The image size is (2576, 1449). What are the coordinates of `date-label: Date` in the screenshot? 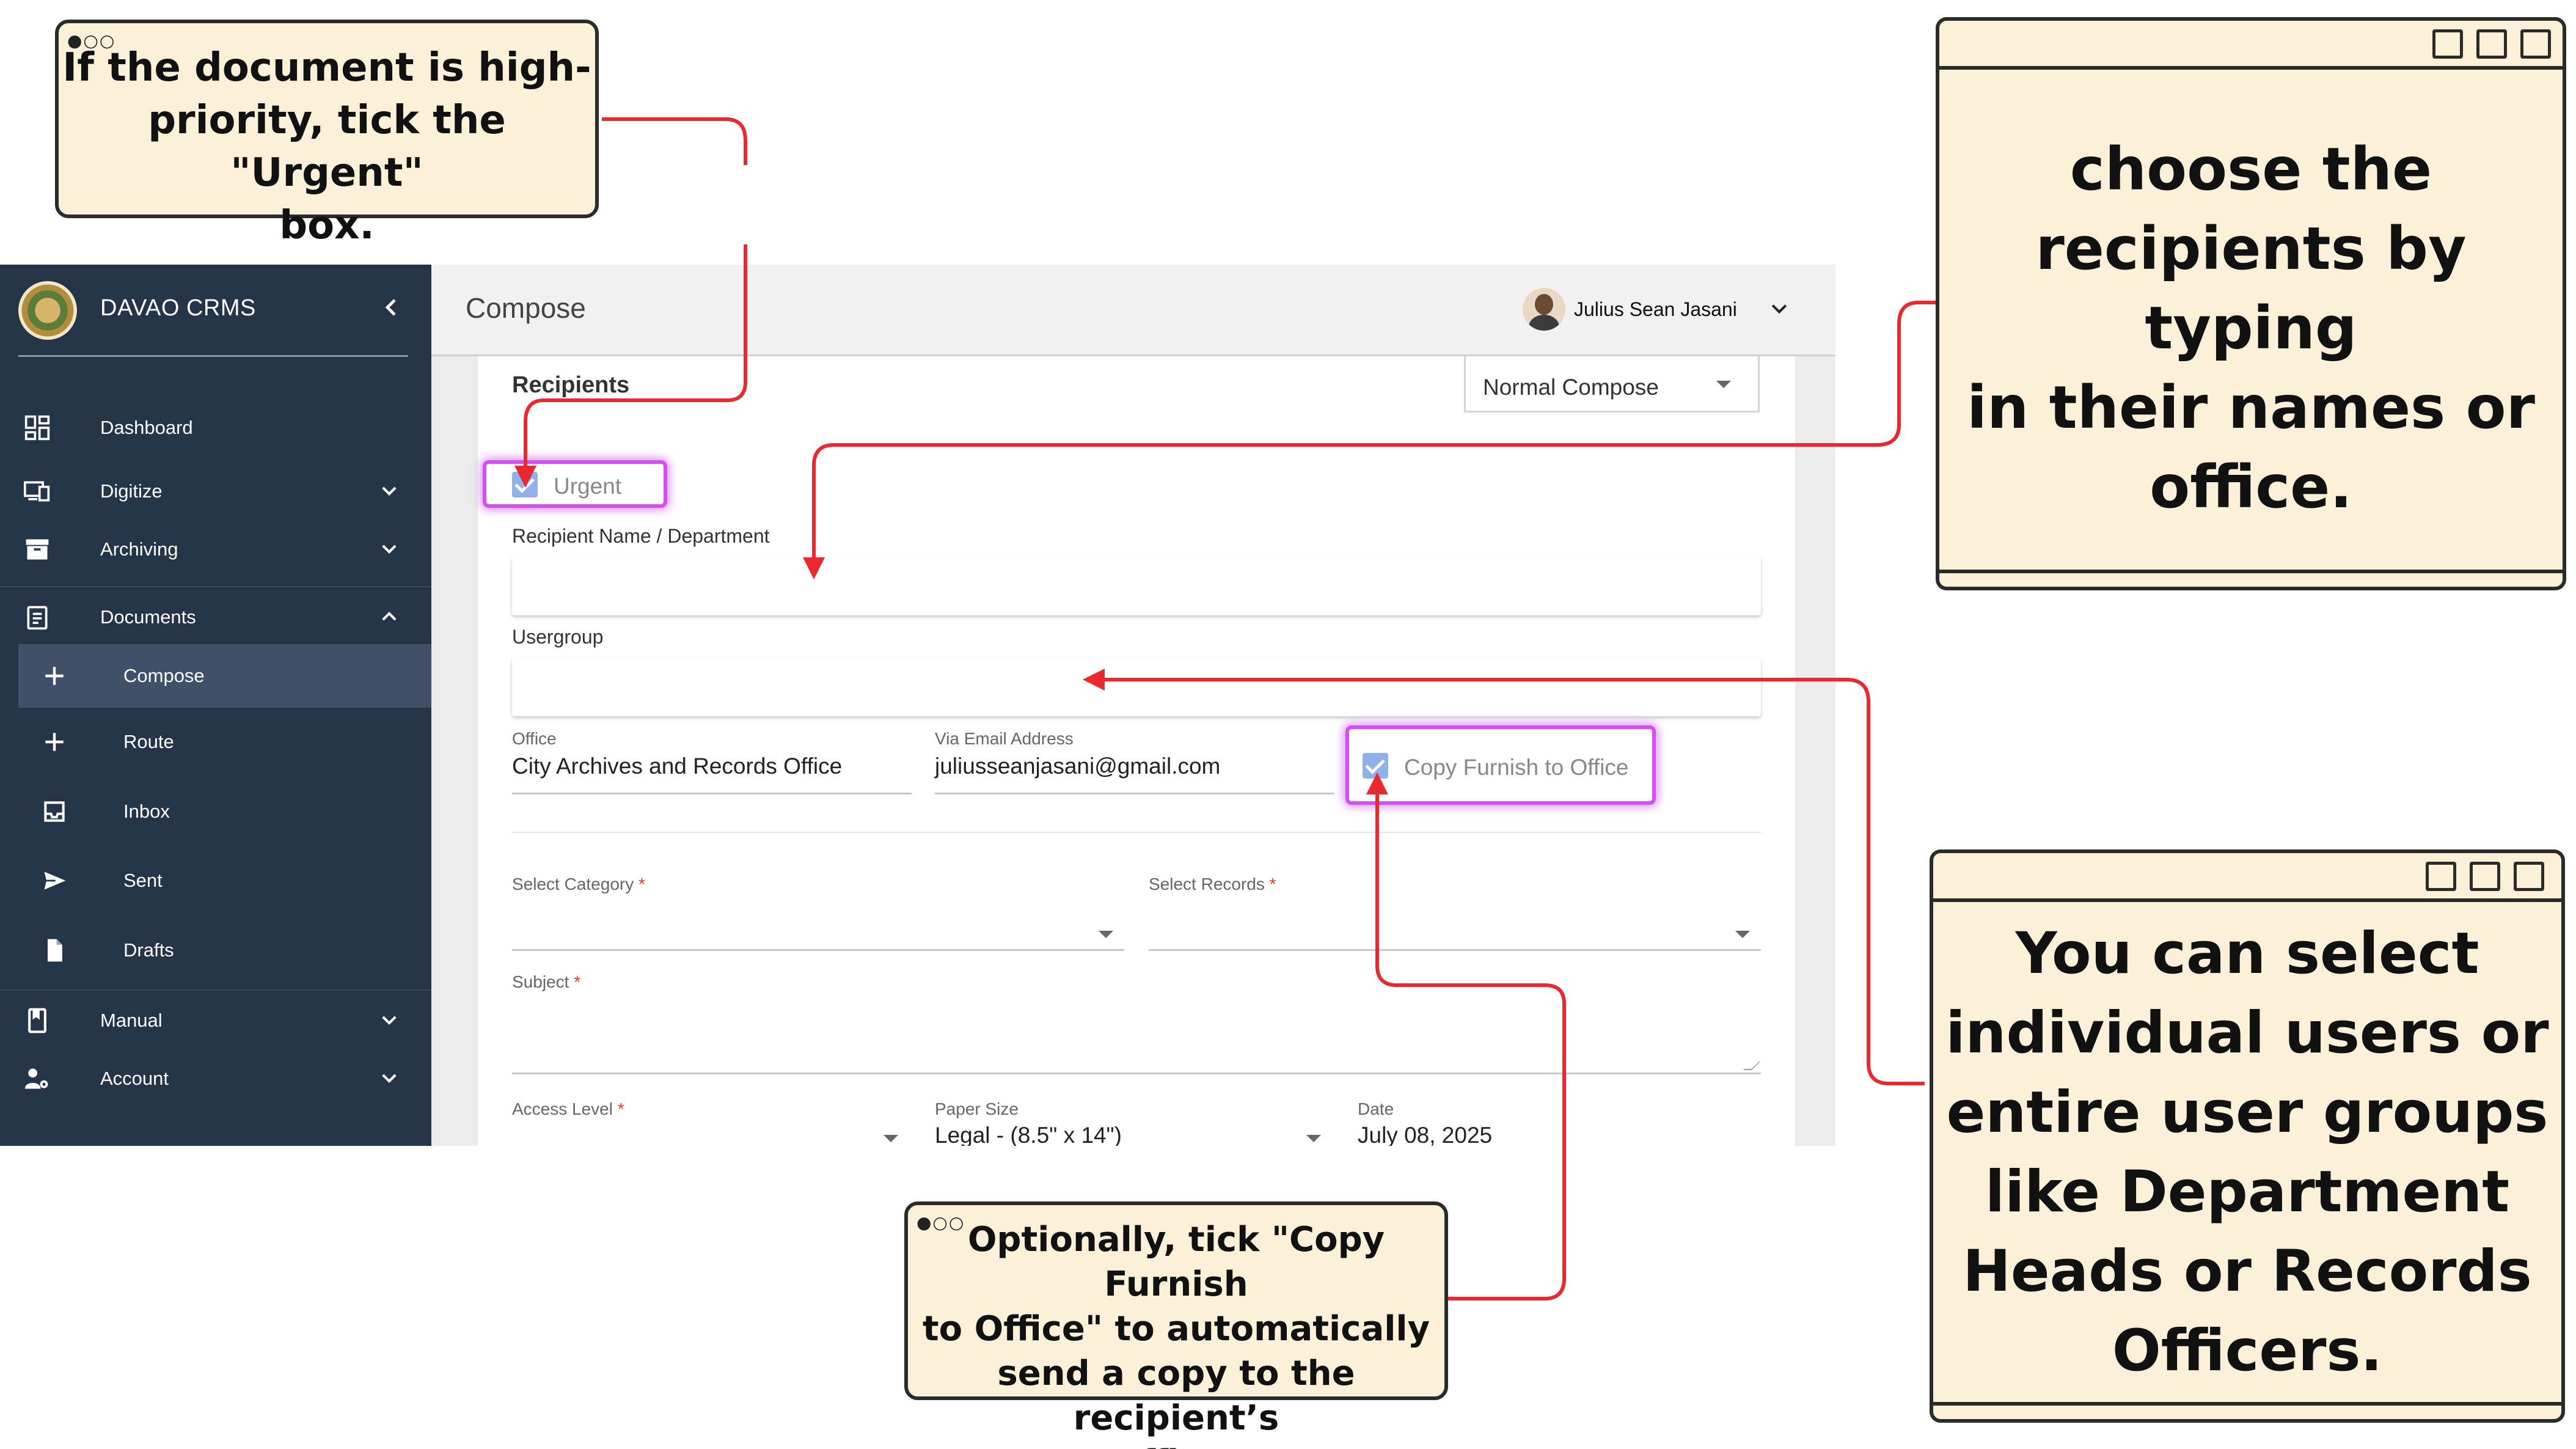 It's located at (1376, 1109).